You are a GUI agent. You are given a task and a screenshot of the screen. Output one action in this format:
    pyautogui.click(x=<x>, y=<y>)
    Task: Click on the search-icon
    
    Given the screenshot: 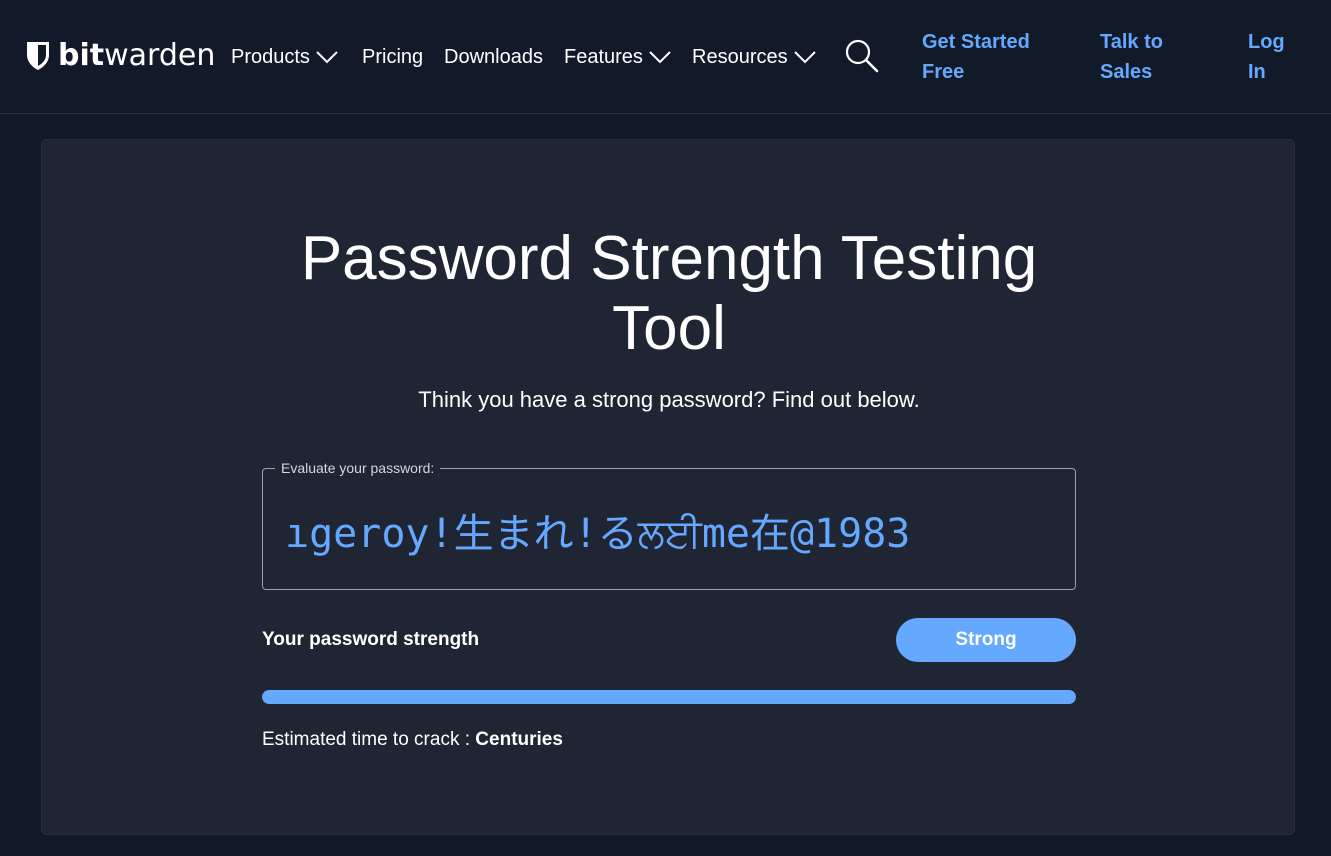 What is the action you would take?
    pyautogui.click(x=862, y=56)
    